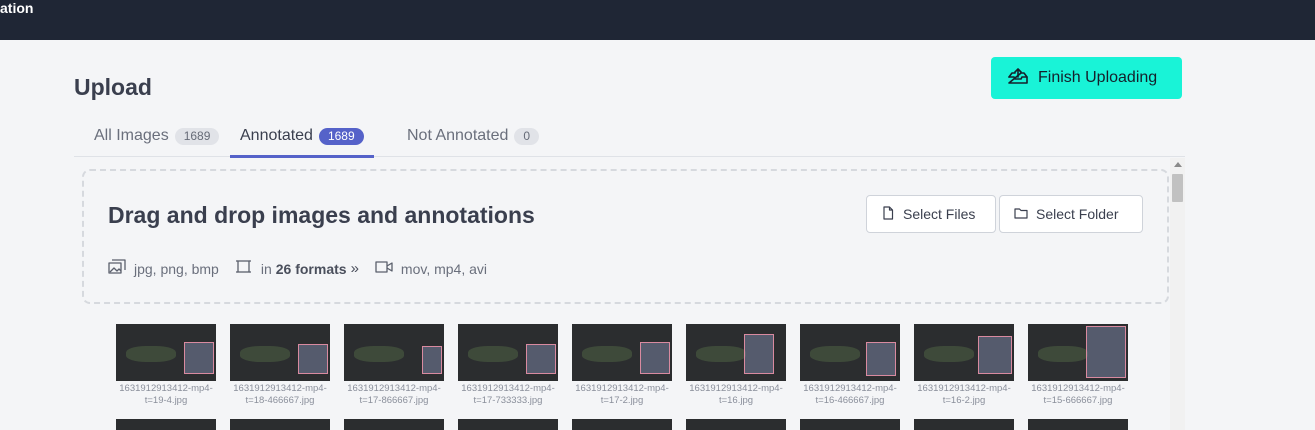 Image resolution: width=1315 pixels, height=430 pixels. I want to click on select-folder-label: Select Folder, so click(1077, 214).